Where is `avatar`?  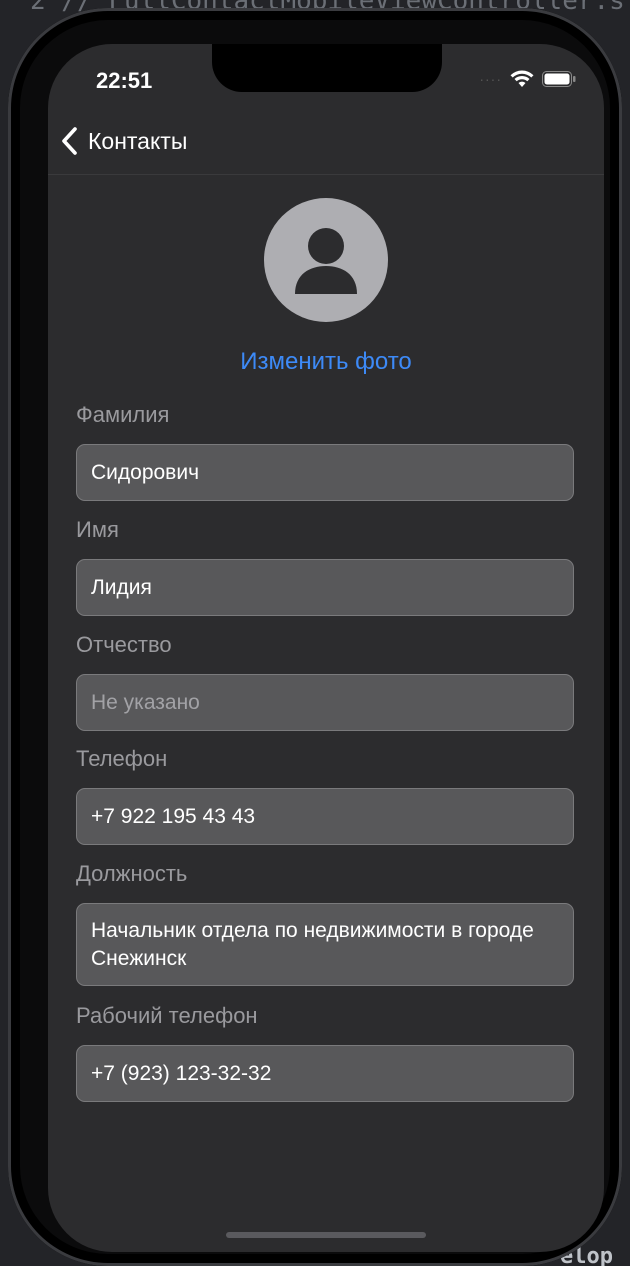
avatar is located at coordinates (326, 260).